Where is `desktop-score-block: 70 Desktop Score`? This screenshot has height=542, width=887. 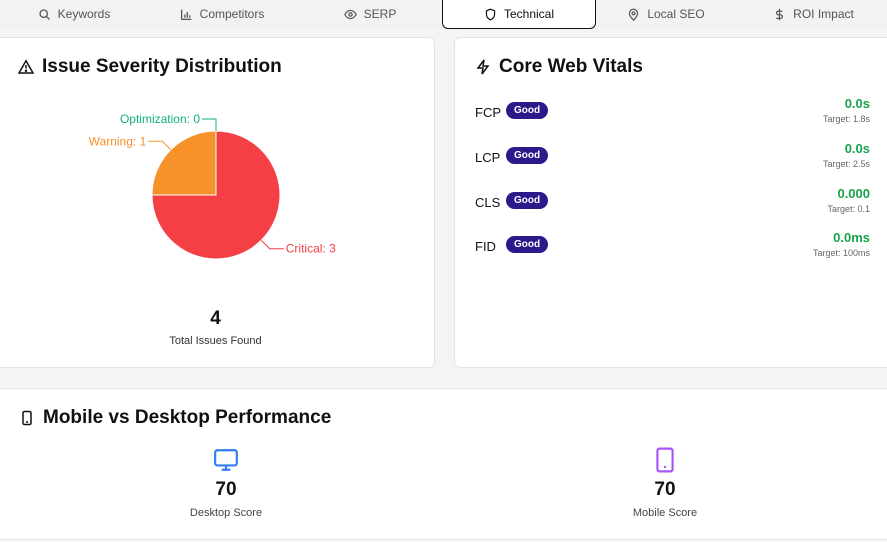 desktop-score-block: 70 Desktop Score is located at coordinates (226, 483).